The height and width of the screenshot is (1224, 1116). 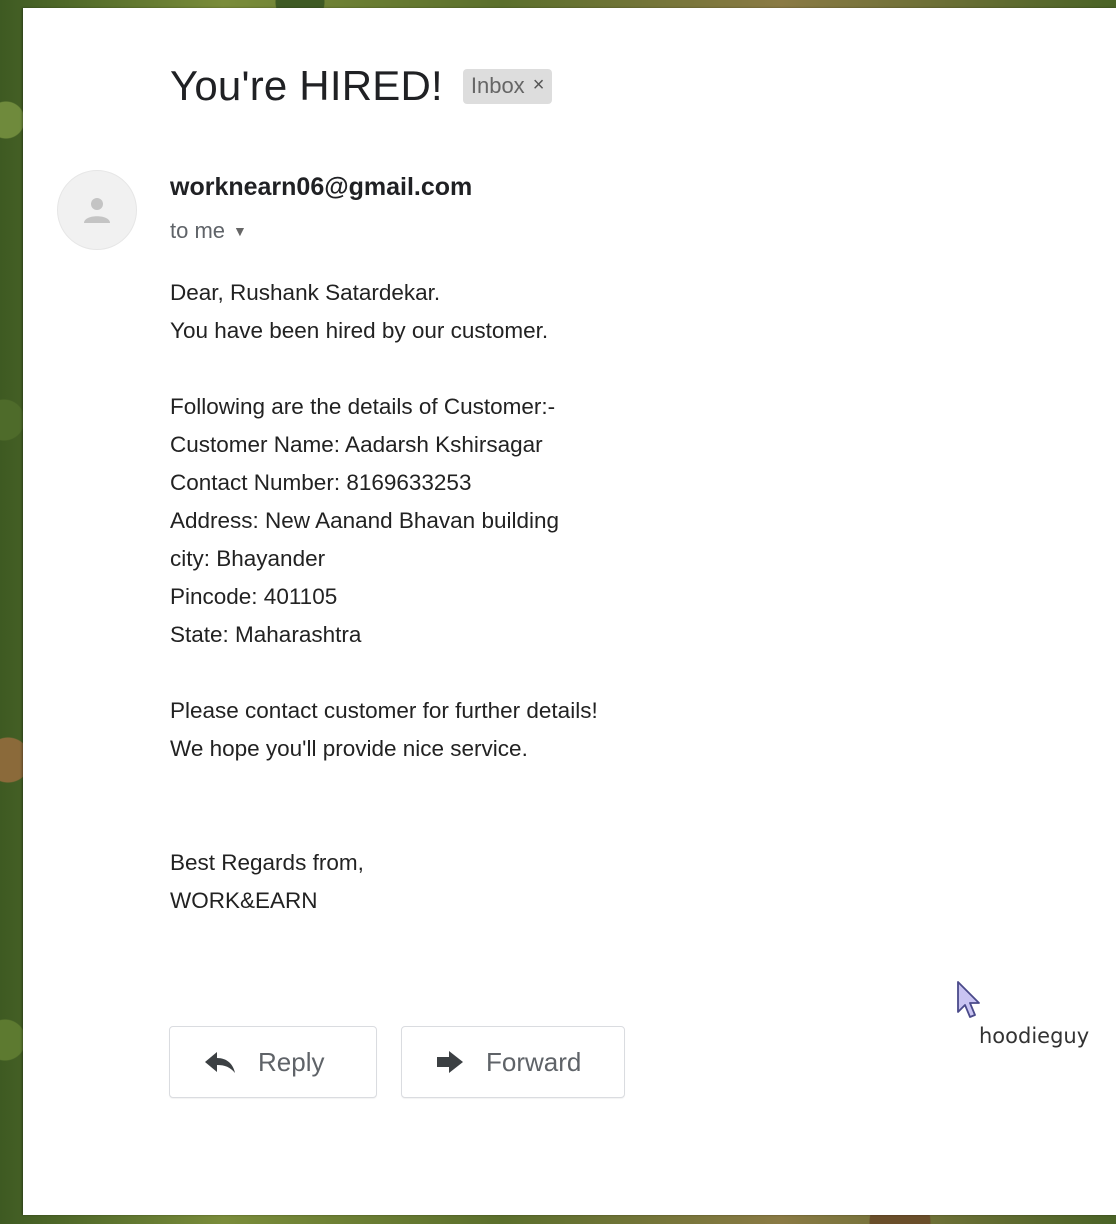 What do you see at coordinates (267, 862) in the screenshot?
I see `email-body-line: Best Regards from,` at bounding box center [267, 862].